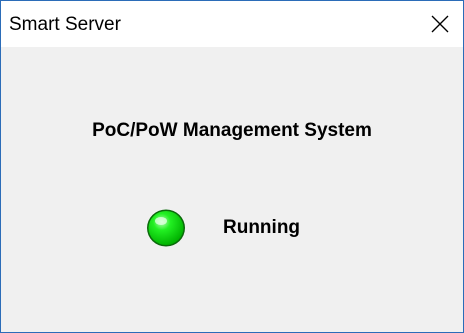  What do you see at coordinates (262, 227) in the screenshot?
I see `status-label: Running` at bounding box center [262, 227].